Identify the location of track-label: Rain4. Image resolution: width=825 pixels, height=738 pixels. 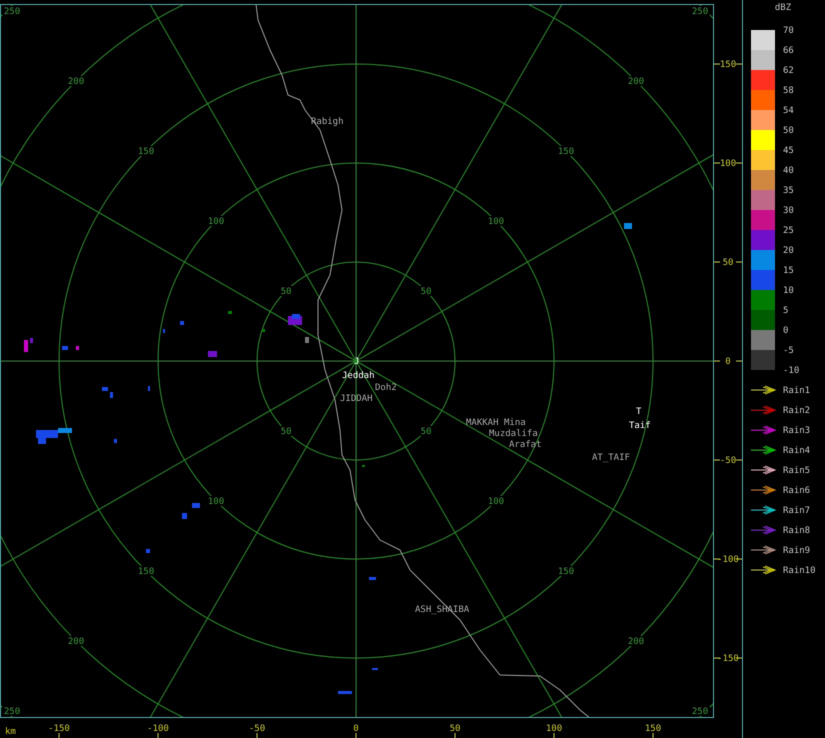
(796, 451).